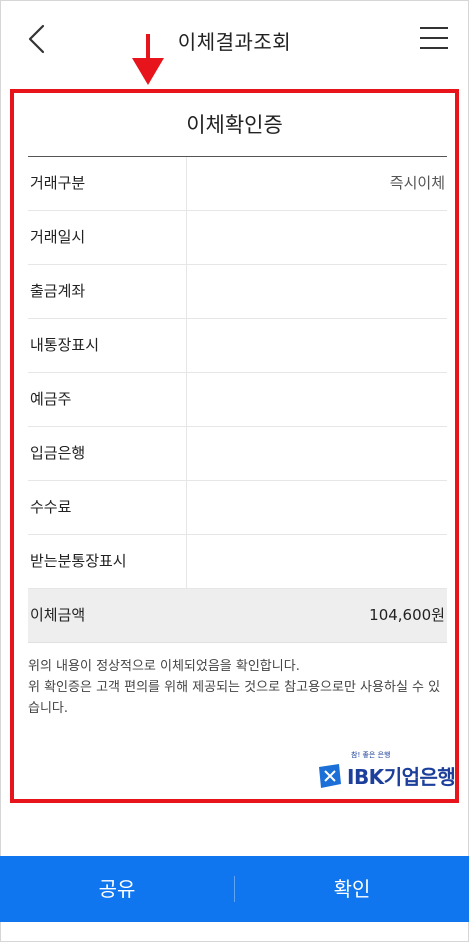  Describe the element at coordinates (237, 238) in the screenshot. I see `table-row: 거래일시` at that location.